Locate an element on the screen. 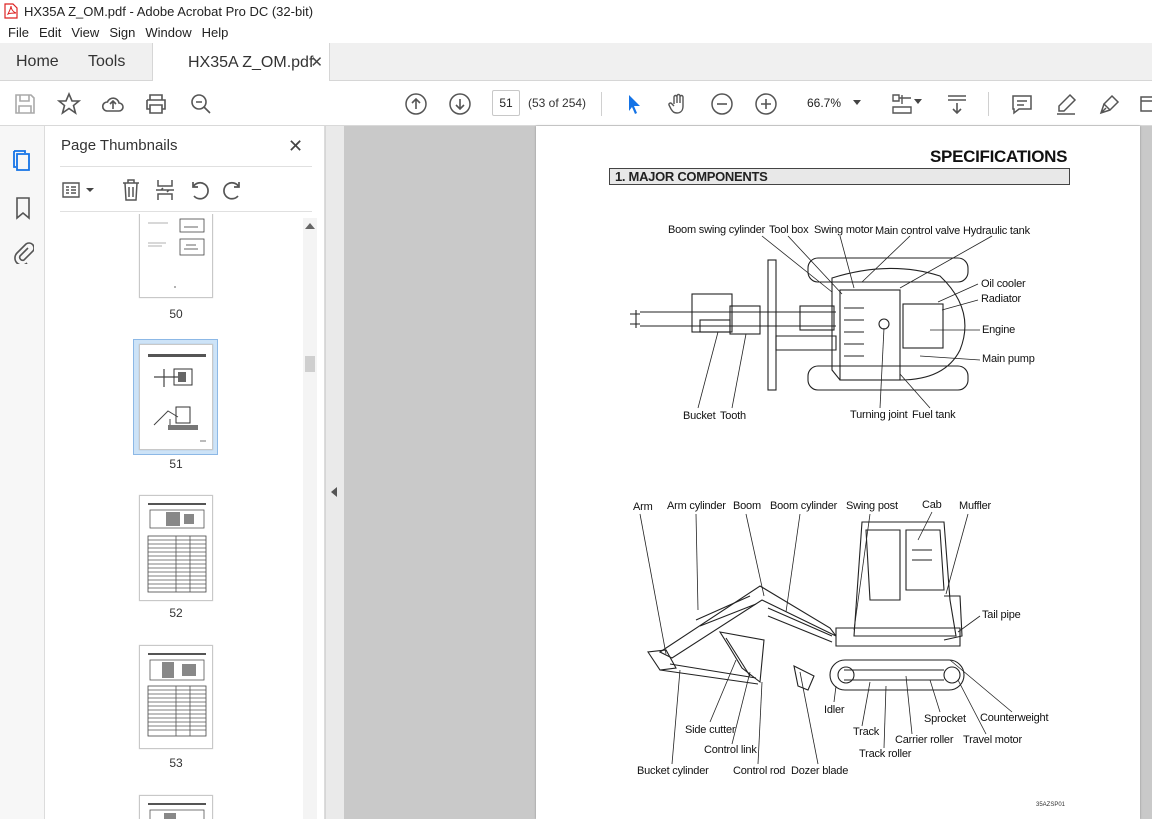  menu-sign: Sign is located at coordinates (122, 32).